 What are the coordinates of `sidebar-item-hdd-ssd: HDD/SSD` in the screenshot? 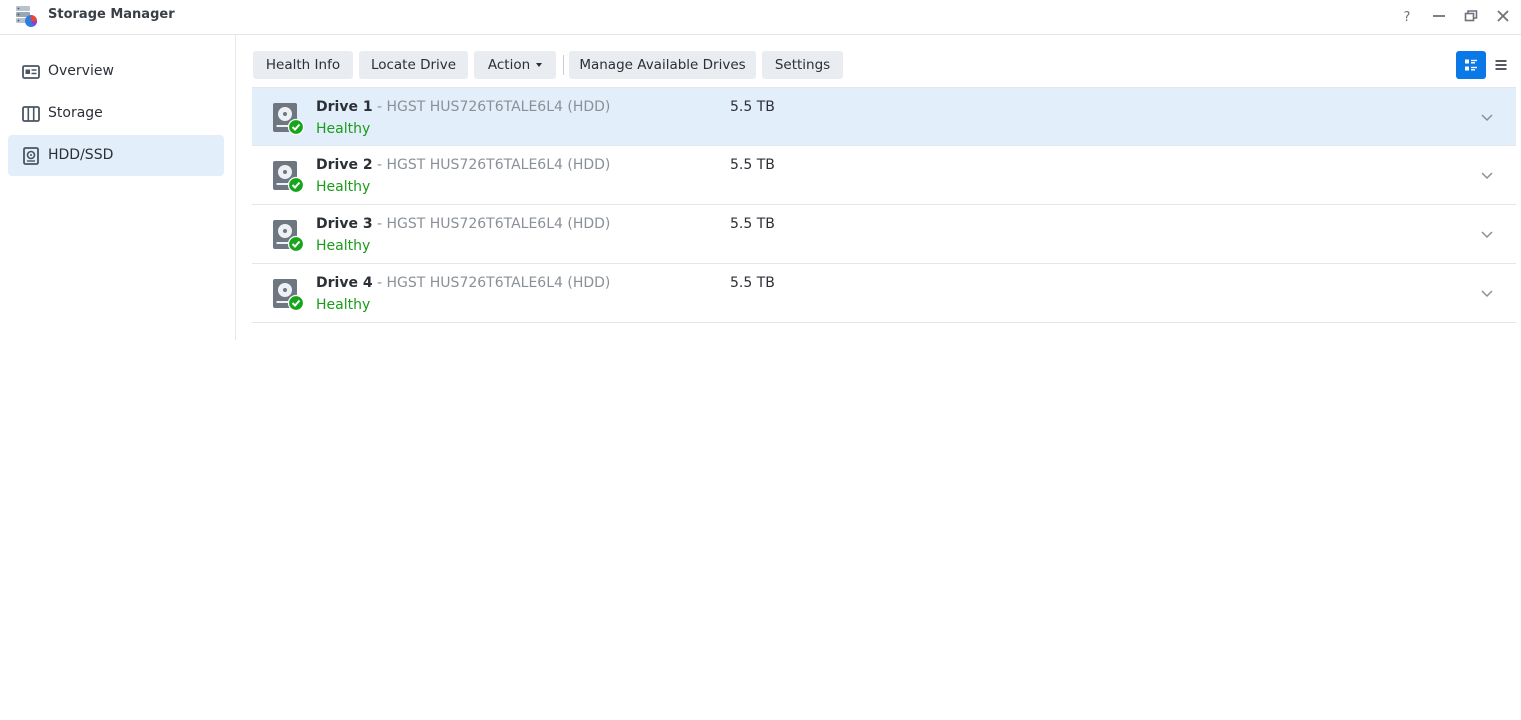 It's located at (116, 155).